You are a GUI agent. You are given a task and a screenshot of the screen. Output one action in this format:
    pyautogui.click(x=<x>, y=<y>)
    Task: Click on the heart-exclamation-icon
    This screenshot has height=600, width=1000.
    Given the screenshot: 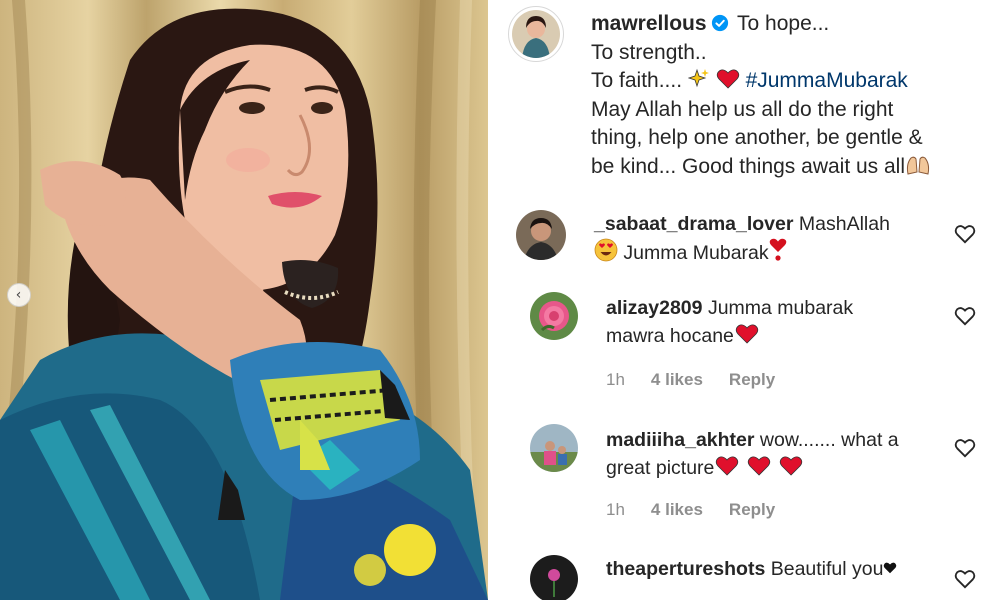 What is the action you would take?
    pyautogui.click(x=777, y=249)
    